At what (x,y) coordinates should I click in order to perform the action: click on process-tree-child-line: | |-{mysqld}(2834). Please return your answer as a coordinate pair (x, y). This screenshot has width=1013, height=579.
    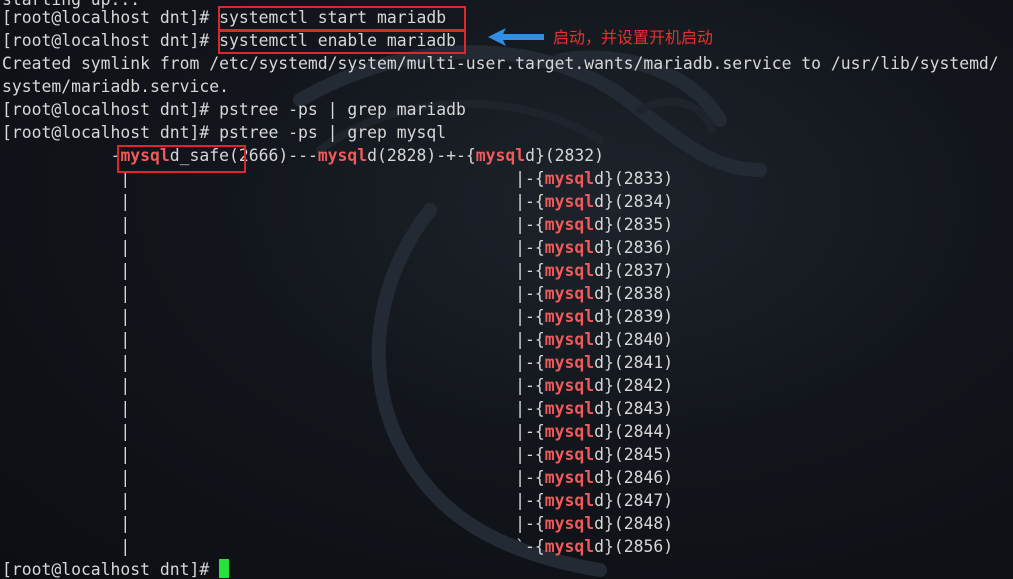
    Looking at the image, I should click on (337, 201).